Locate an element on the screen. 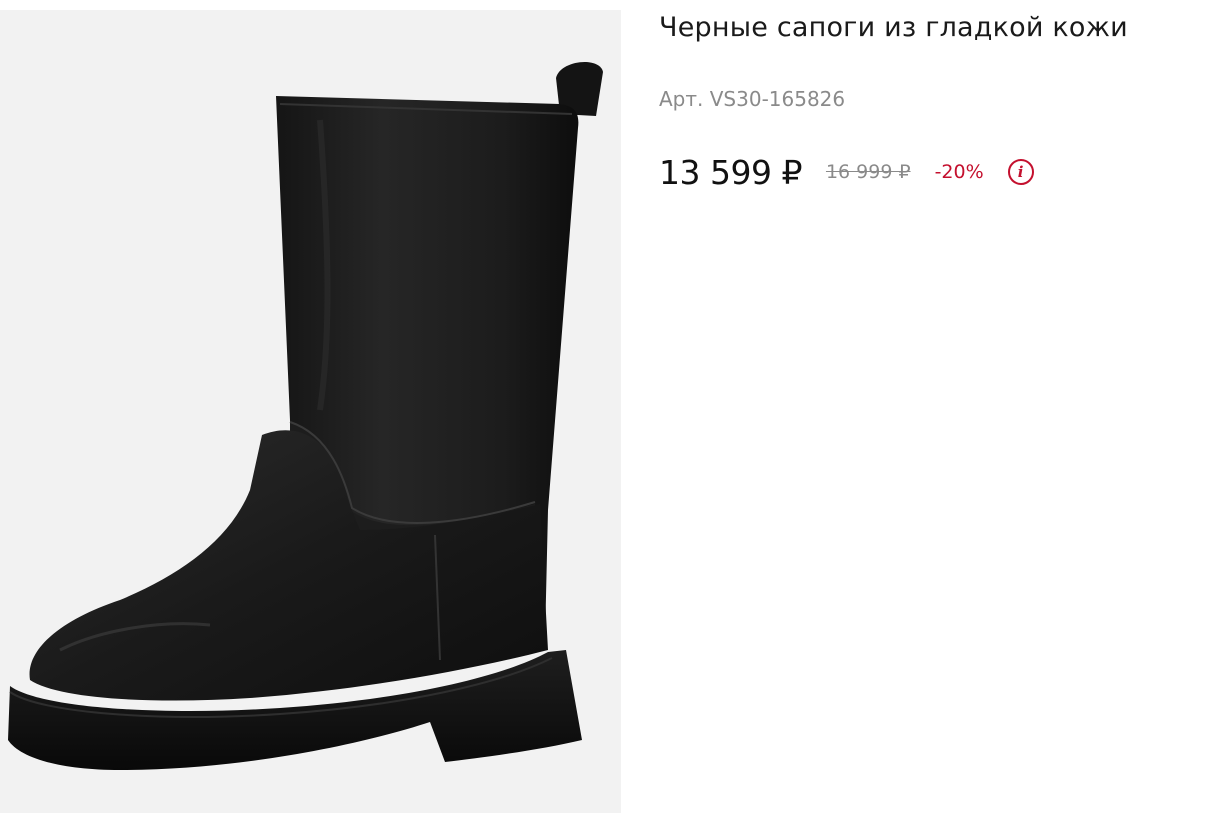 This screenshot has width=1215, height=813. product-article: Арт. VS30-165826 is located at coordinates (752, 99).